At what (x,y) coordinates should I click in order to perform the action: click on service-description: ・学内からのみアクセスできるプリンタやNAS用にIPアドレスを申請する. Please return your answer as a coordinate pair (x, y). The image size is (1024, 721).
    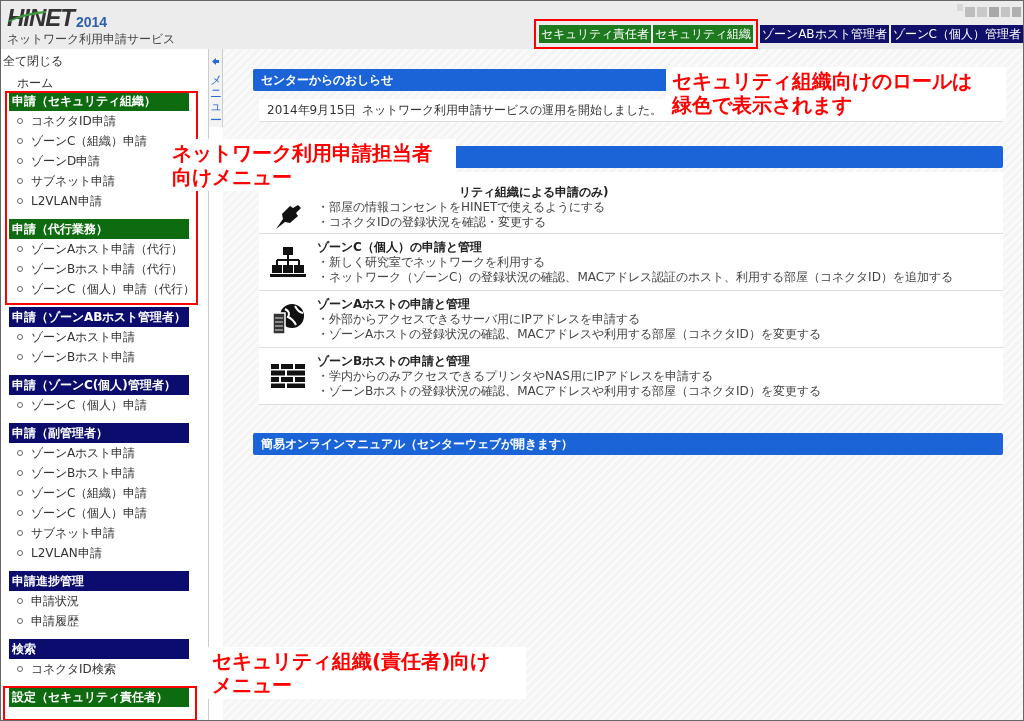
    Looking at the image, I should click on (515, 376).